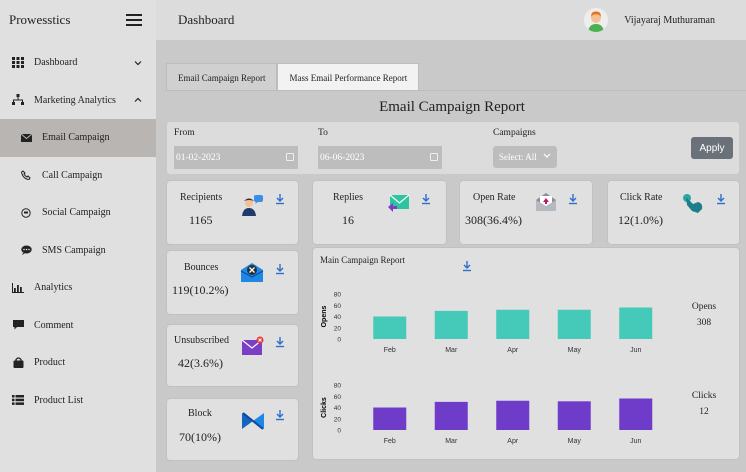  What do you see at coordinates (390, 418) in the screenshot?
I see `bar-clicks-feb` at bounding box center [390, 418].